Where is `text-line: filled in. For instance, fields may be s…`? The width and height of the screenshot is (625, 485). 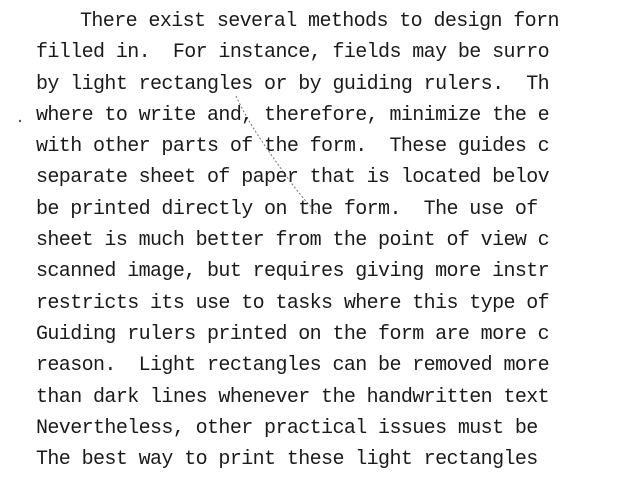
text-line: filled in. For instance, fields may be s… is located at coordinates (293, 53).